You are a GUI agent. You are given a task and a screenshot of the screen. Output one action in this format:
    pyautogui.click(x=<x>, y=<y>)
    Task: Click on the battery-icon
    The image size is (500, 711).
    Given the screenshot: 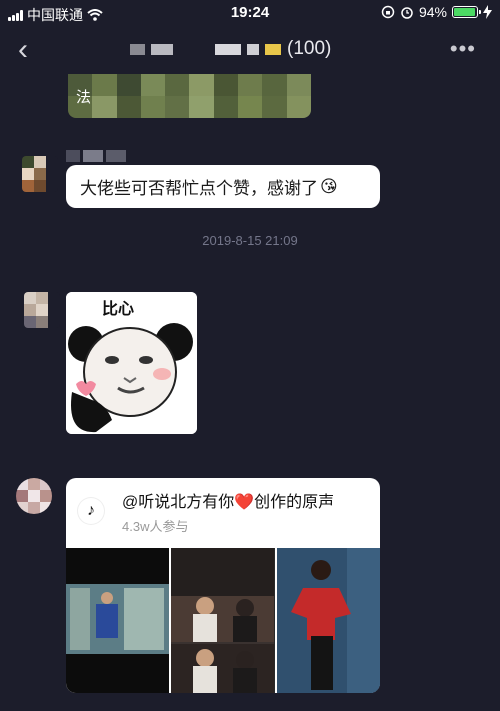 What is the action you would take?
    pyautogui.click(x=466, y=12)
    